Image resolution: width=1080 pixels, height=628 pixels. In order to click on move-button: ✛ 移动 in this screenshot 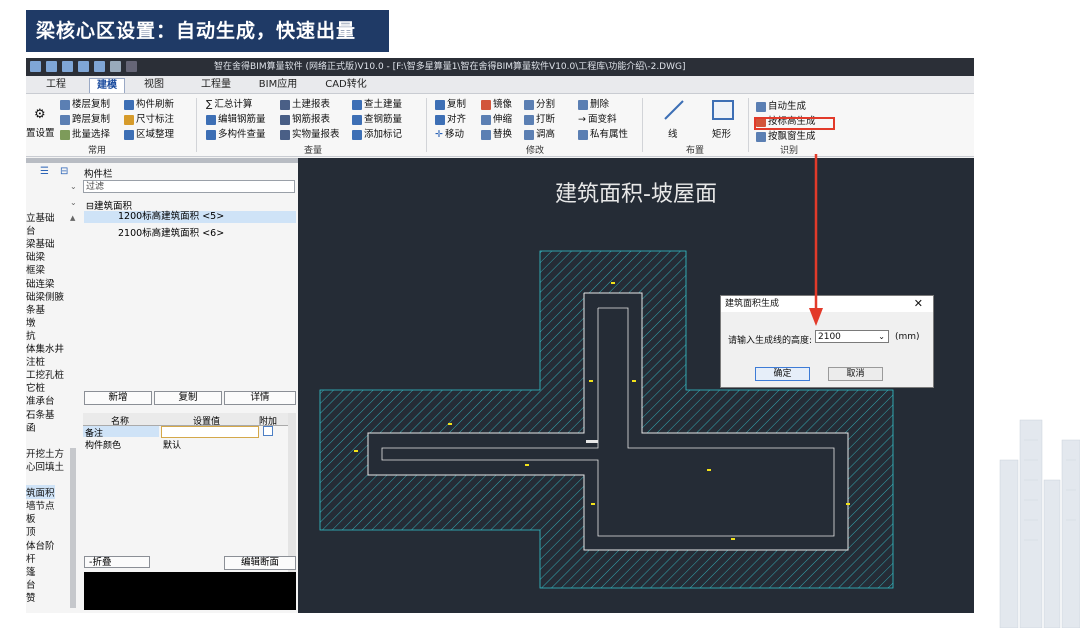, I will do `click(449, 134)`.